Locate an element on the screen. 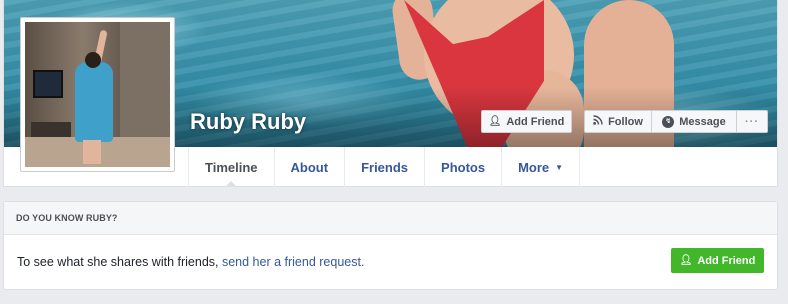 This screenshot has height=304, width=788. caret-down-icon: ▼ is located at coordinates (559, 167).